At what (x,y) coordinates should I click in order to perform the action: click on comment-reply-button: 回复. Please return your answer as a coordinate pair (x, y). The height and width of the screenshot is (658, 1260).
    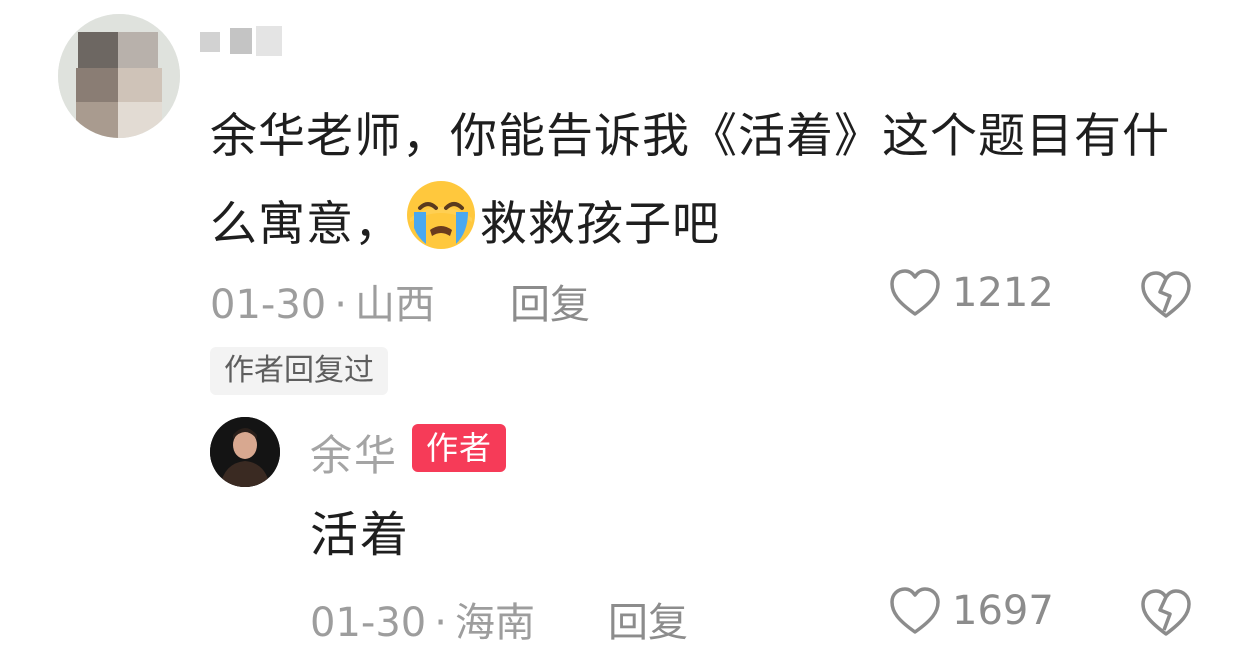
    Looking at the image, I should click on (550, 301).